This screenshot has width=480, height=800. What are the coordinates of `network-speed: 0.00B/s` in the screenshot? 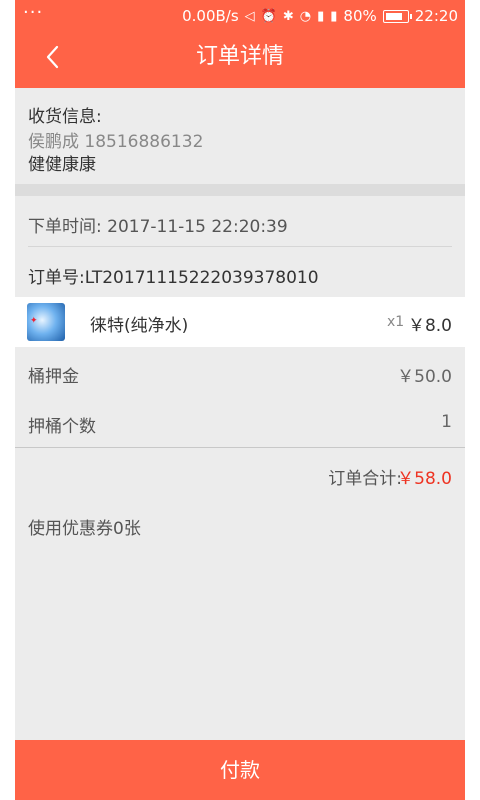 It's located at (210, 16).